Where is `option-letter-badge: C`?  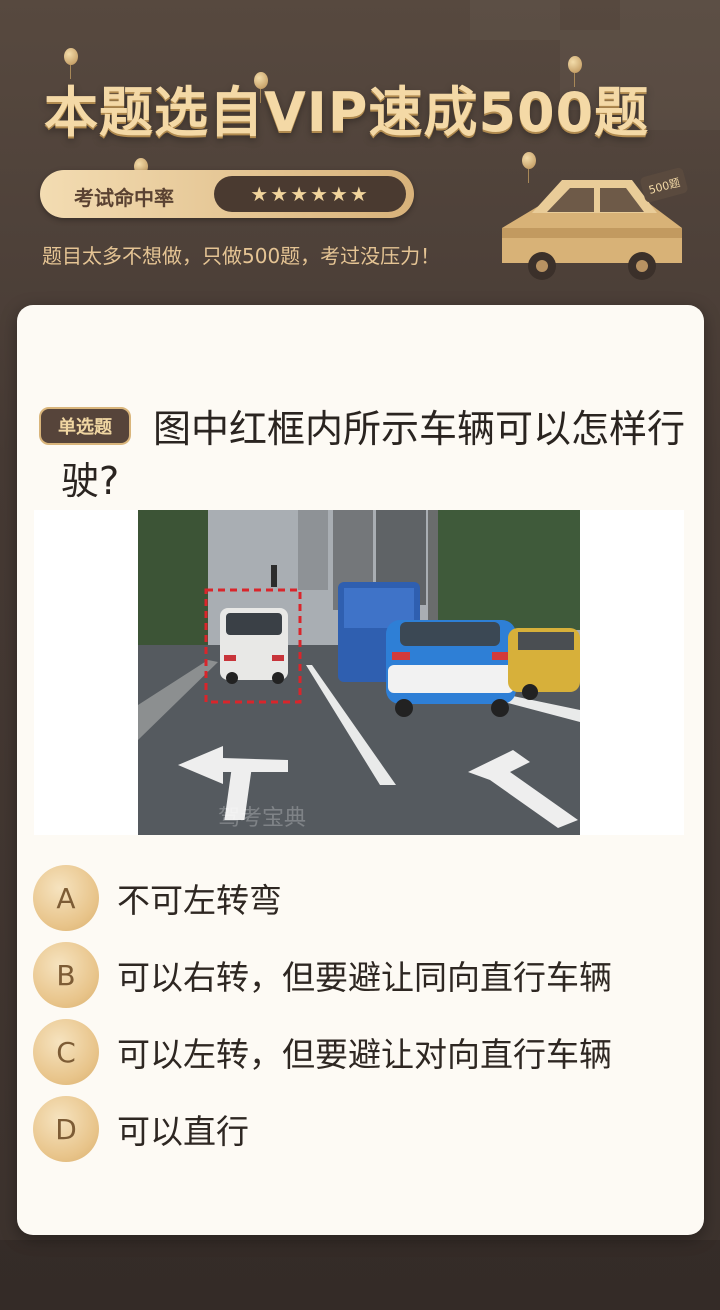
option-letter-badge: C is located at coordinates (66, 1052).